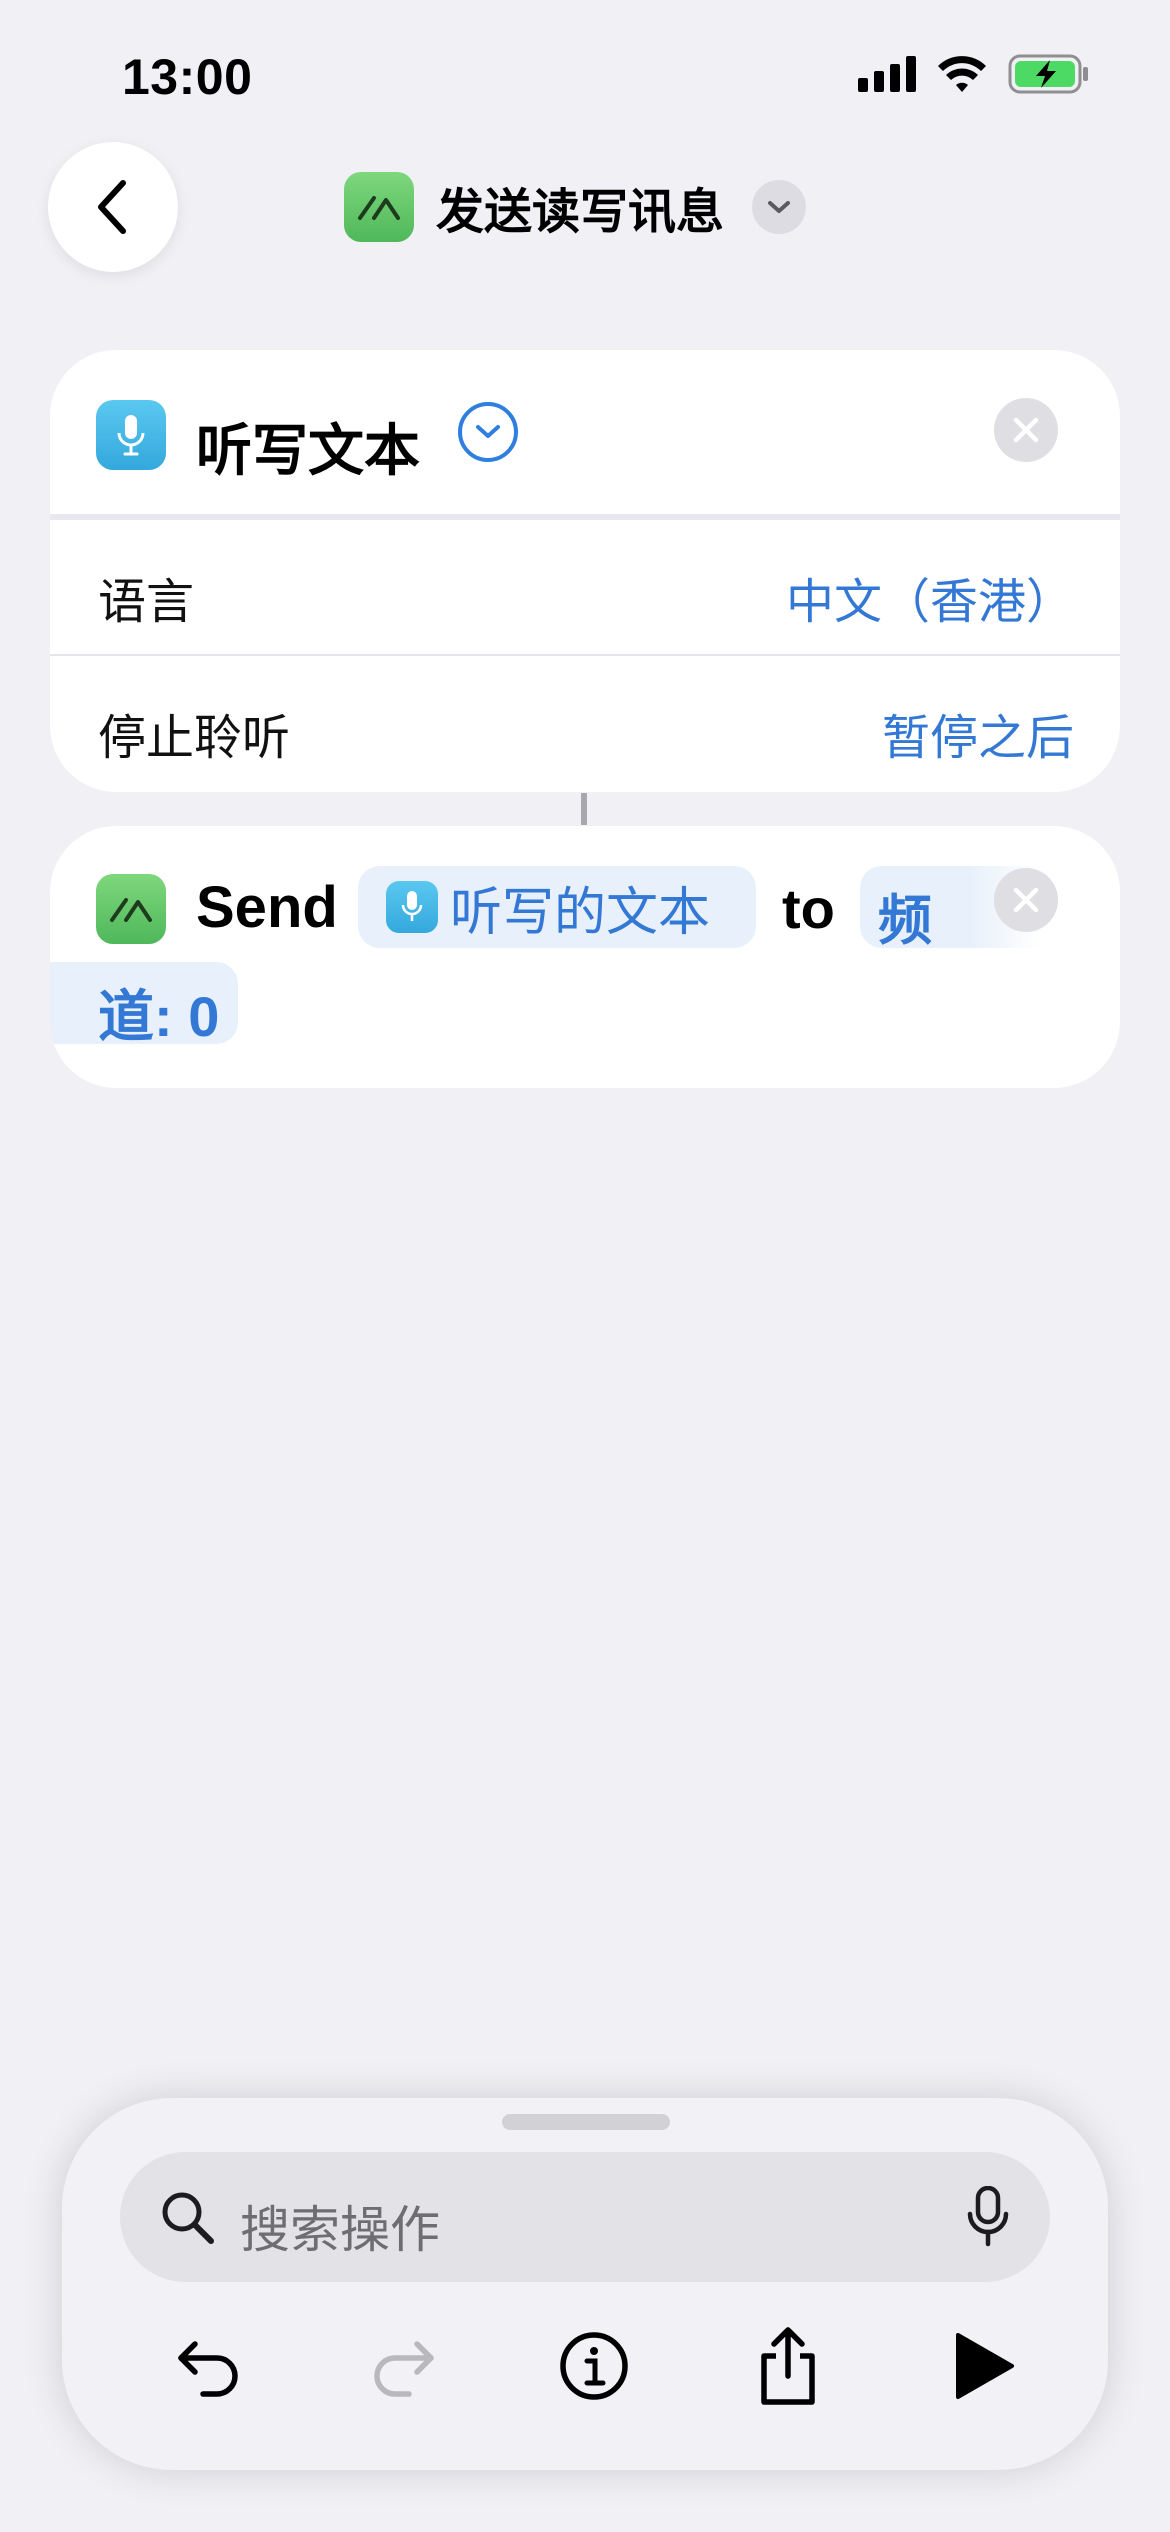  Describe the element at coordinates (340, 2230) in the screenshot. I see `search-placeholder: 搜索操作` at that location.